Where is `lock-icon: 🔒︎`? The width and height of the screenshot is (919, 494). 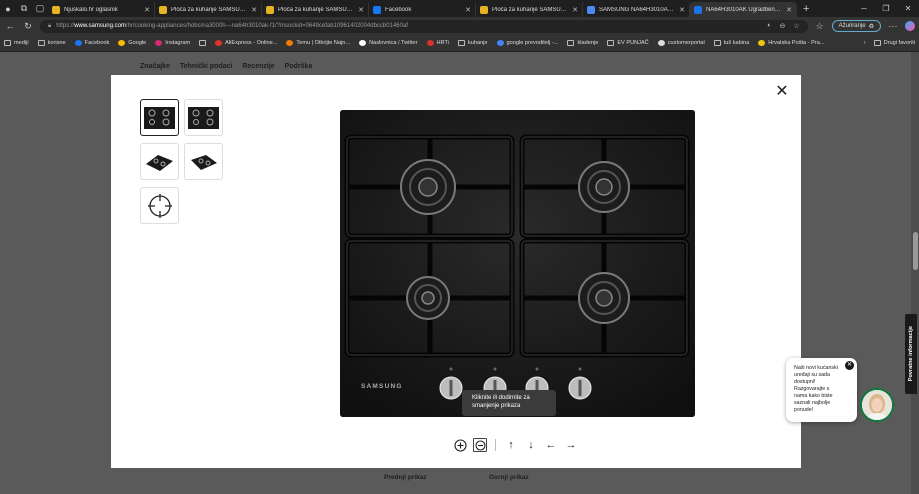 lock-icon: 🔒︎ is located at coordinates (50, 25).